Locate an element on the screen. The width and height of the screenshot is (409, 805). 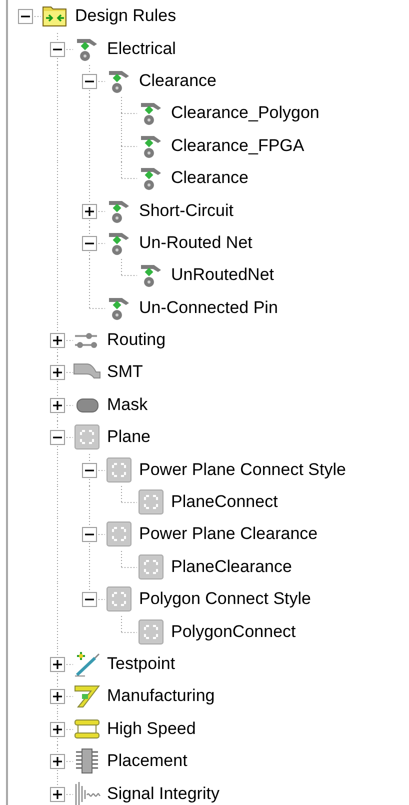
tree-item: UnRoutedNet is located at coordinates (222, 275).